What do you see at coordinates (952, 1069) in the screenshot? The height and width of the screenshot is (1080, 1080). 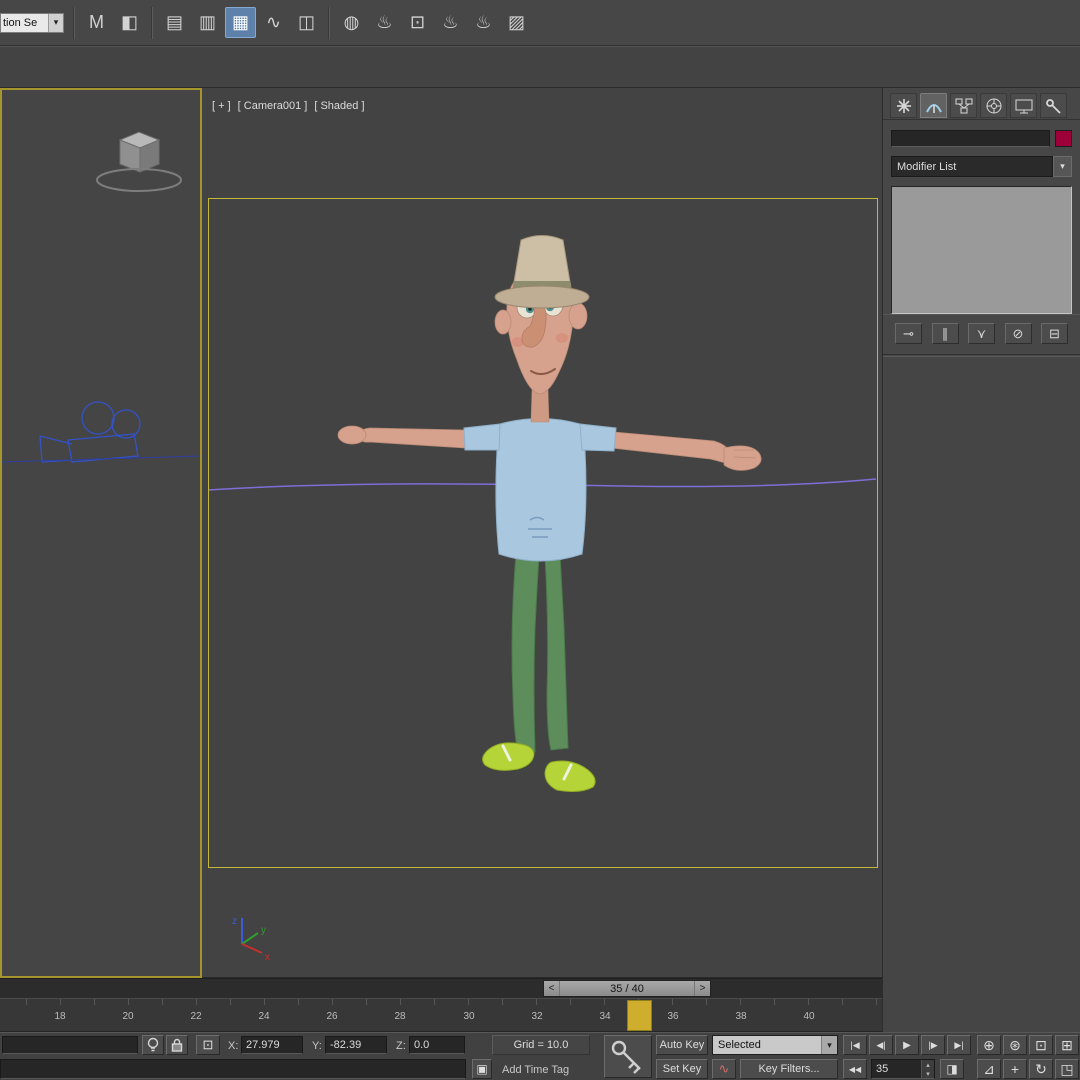 I see `time-configuration-icon: ◨` at bounding box center [952, 1069].